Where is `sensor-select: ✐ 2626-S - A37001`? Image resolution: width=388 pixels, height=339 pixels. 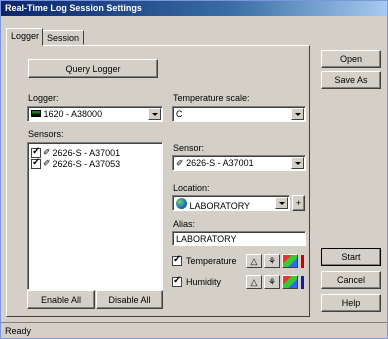
sensor-select: ✐ 2626-S - A37001 is located at coordinates (239, 163).